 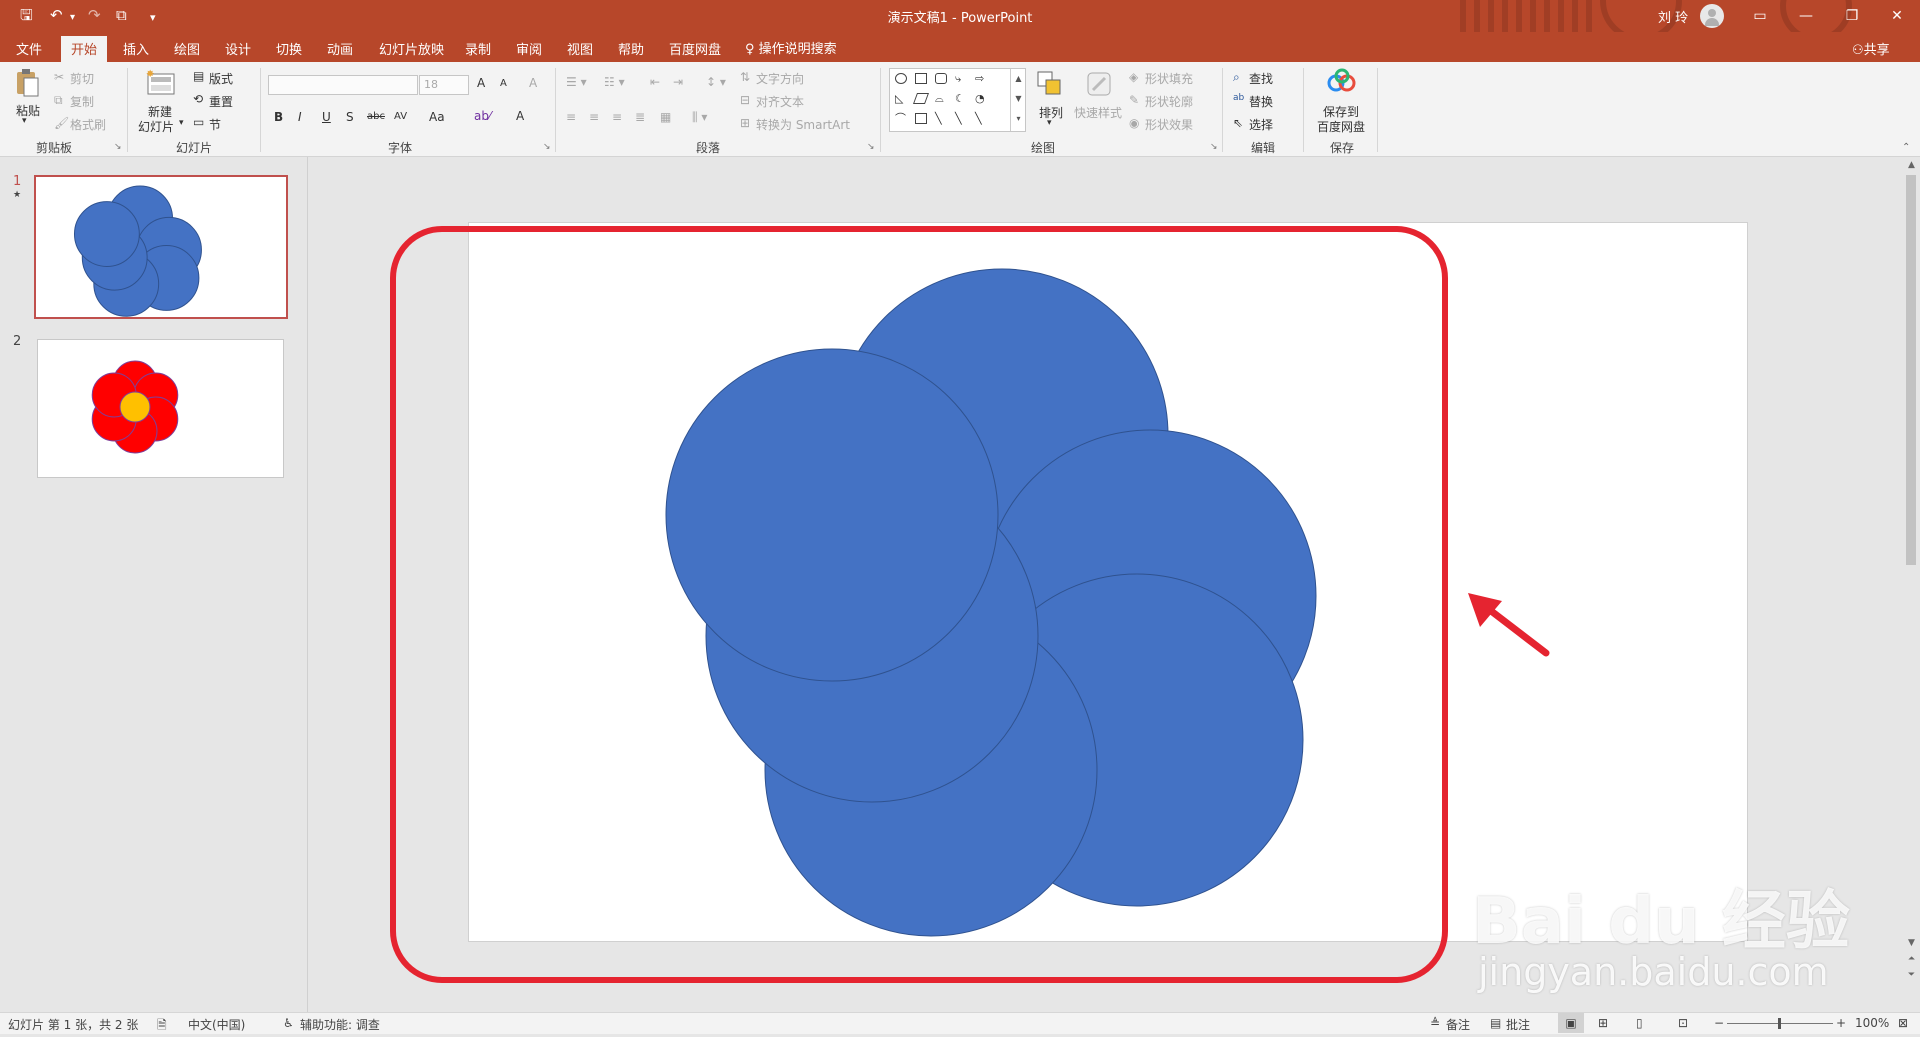 I want to click on ribbon-display-options-button: ▭, so click(x=1760, y=16).